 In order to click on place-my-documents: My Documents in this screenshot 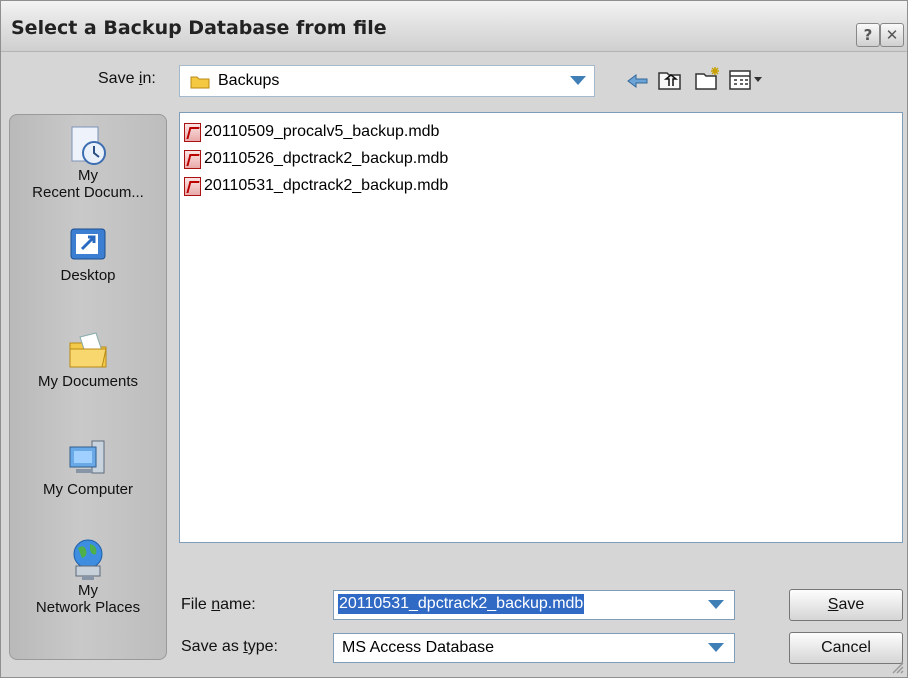, I will do `click(88, 359)`.